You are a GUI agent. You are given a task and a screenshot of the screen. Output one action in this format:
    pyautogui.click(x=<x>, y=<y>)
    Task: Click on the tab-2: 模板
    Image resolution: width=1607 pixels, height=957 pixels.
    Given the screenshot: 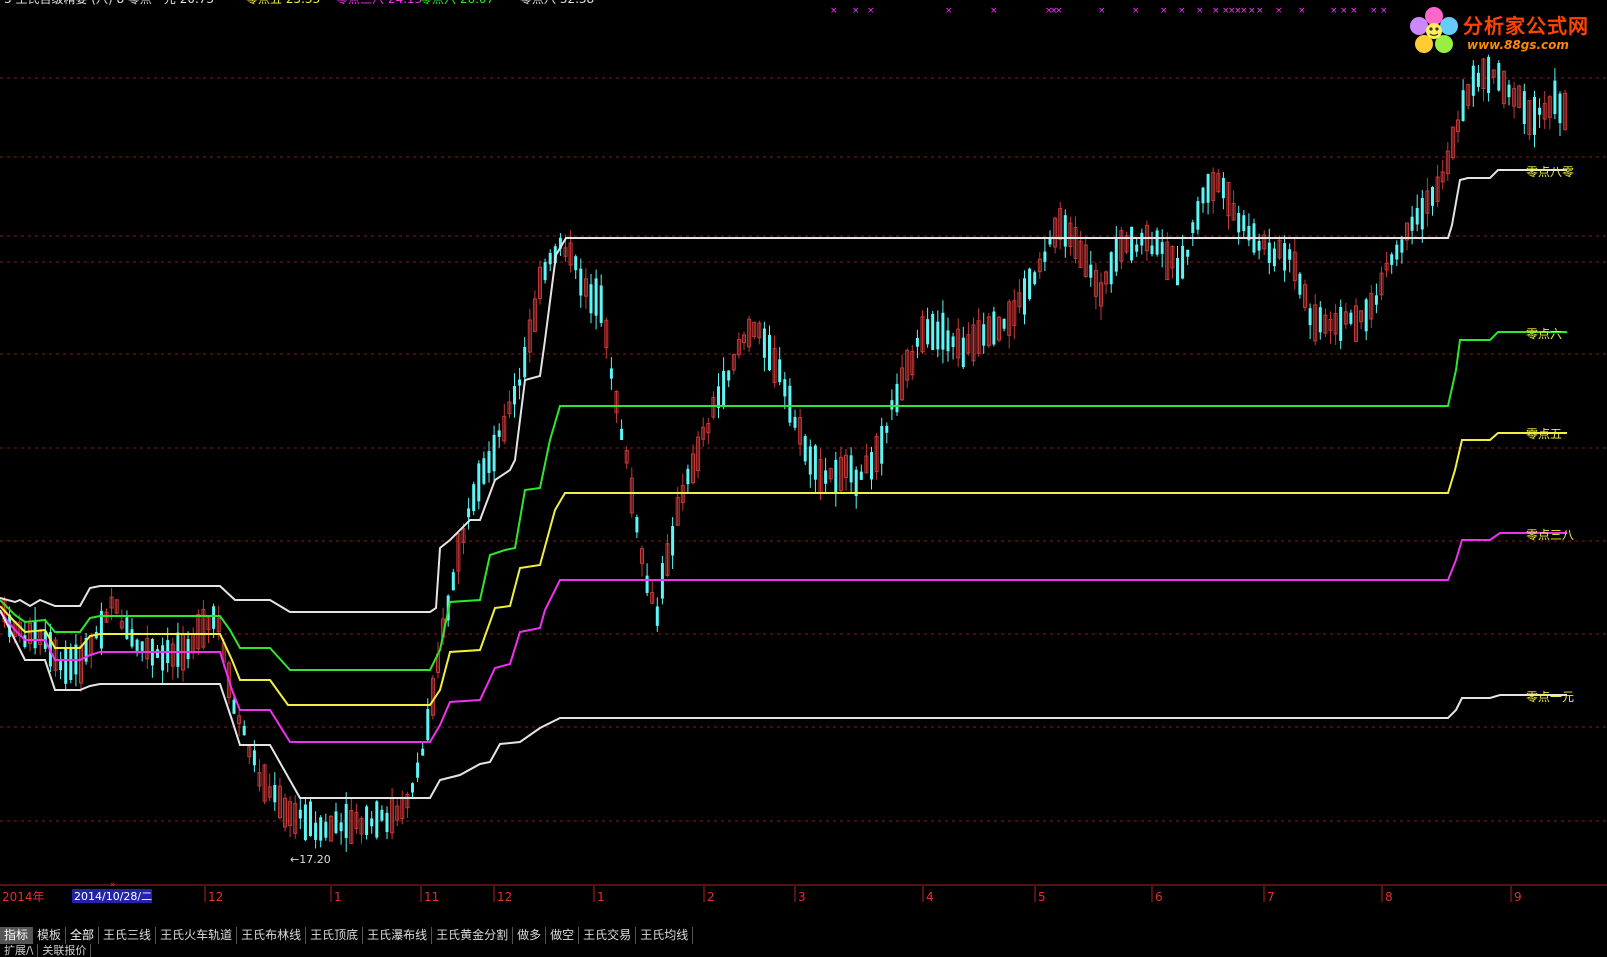 What is the action you would take?
    pyautogui.click(x=50, y=935)
    